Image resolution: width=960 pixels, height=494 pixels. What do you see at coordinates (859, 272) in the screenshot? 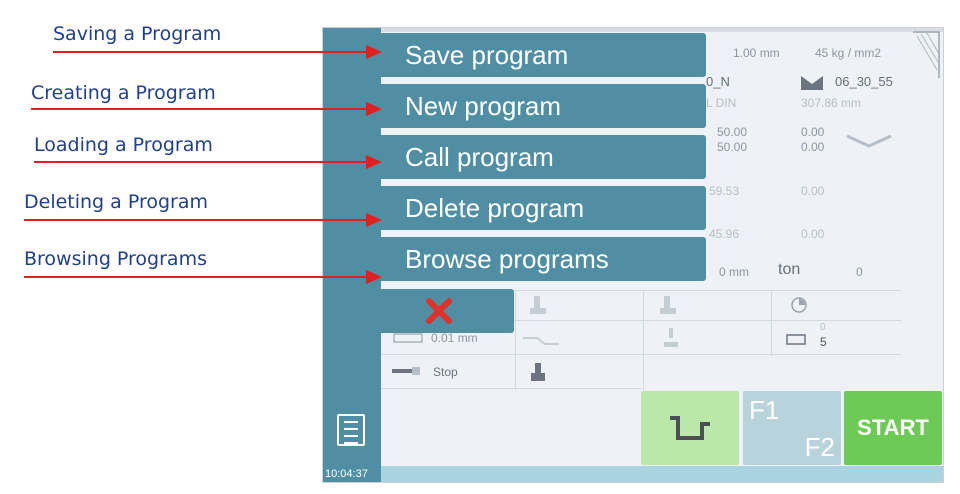
I see `ton-value: 0` at bounding box center [859, 272].